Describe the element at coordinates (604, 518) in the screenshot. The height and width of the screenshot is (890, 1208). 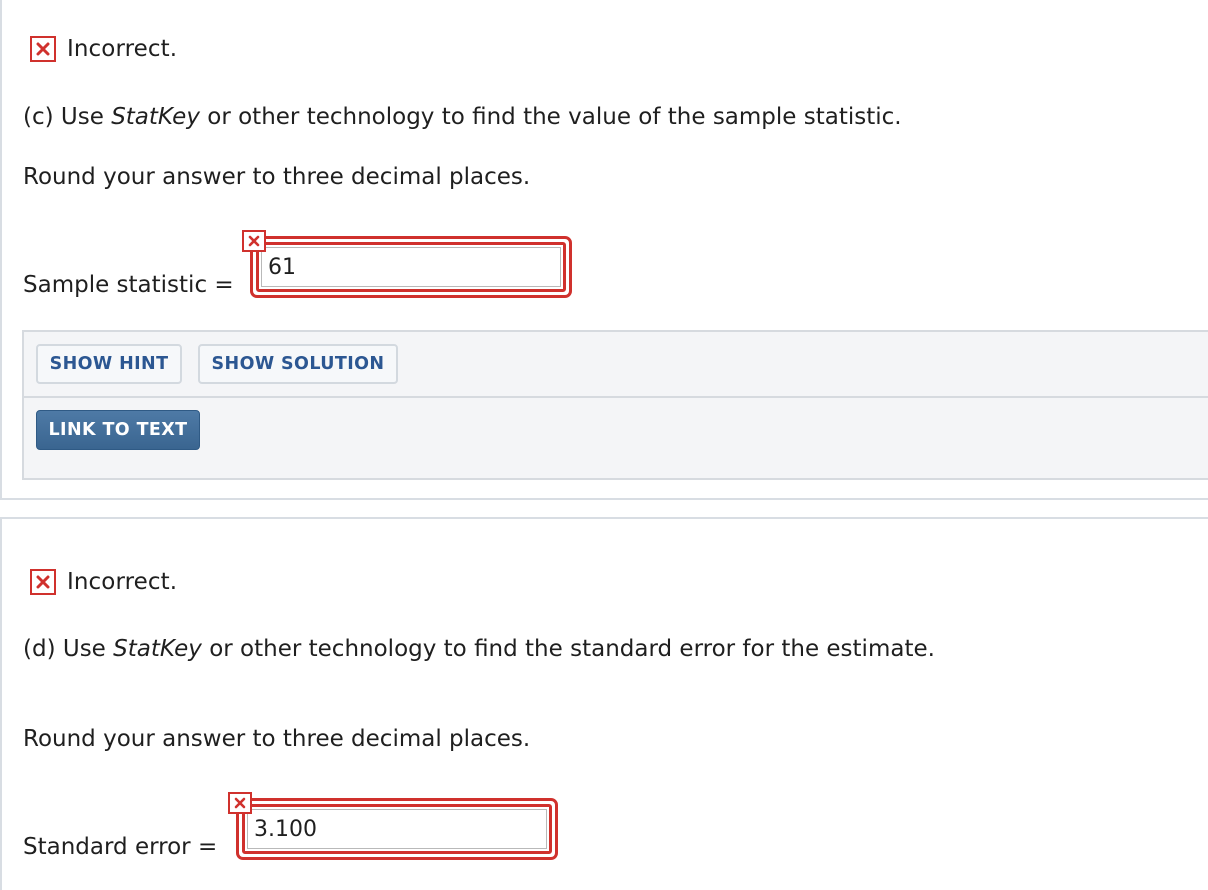
I see `section-top-border` at that location.